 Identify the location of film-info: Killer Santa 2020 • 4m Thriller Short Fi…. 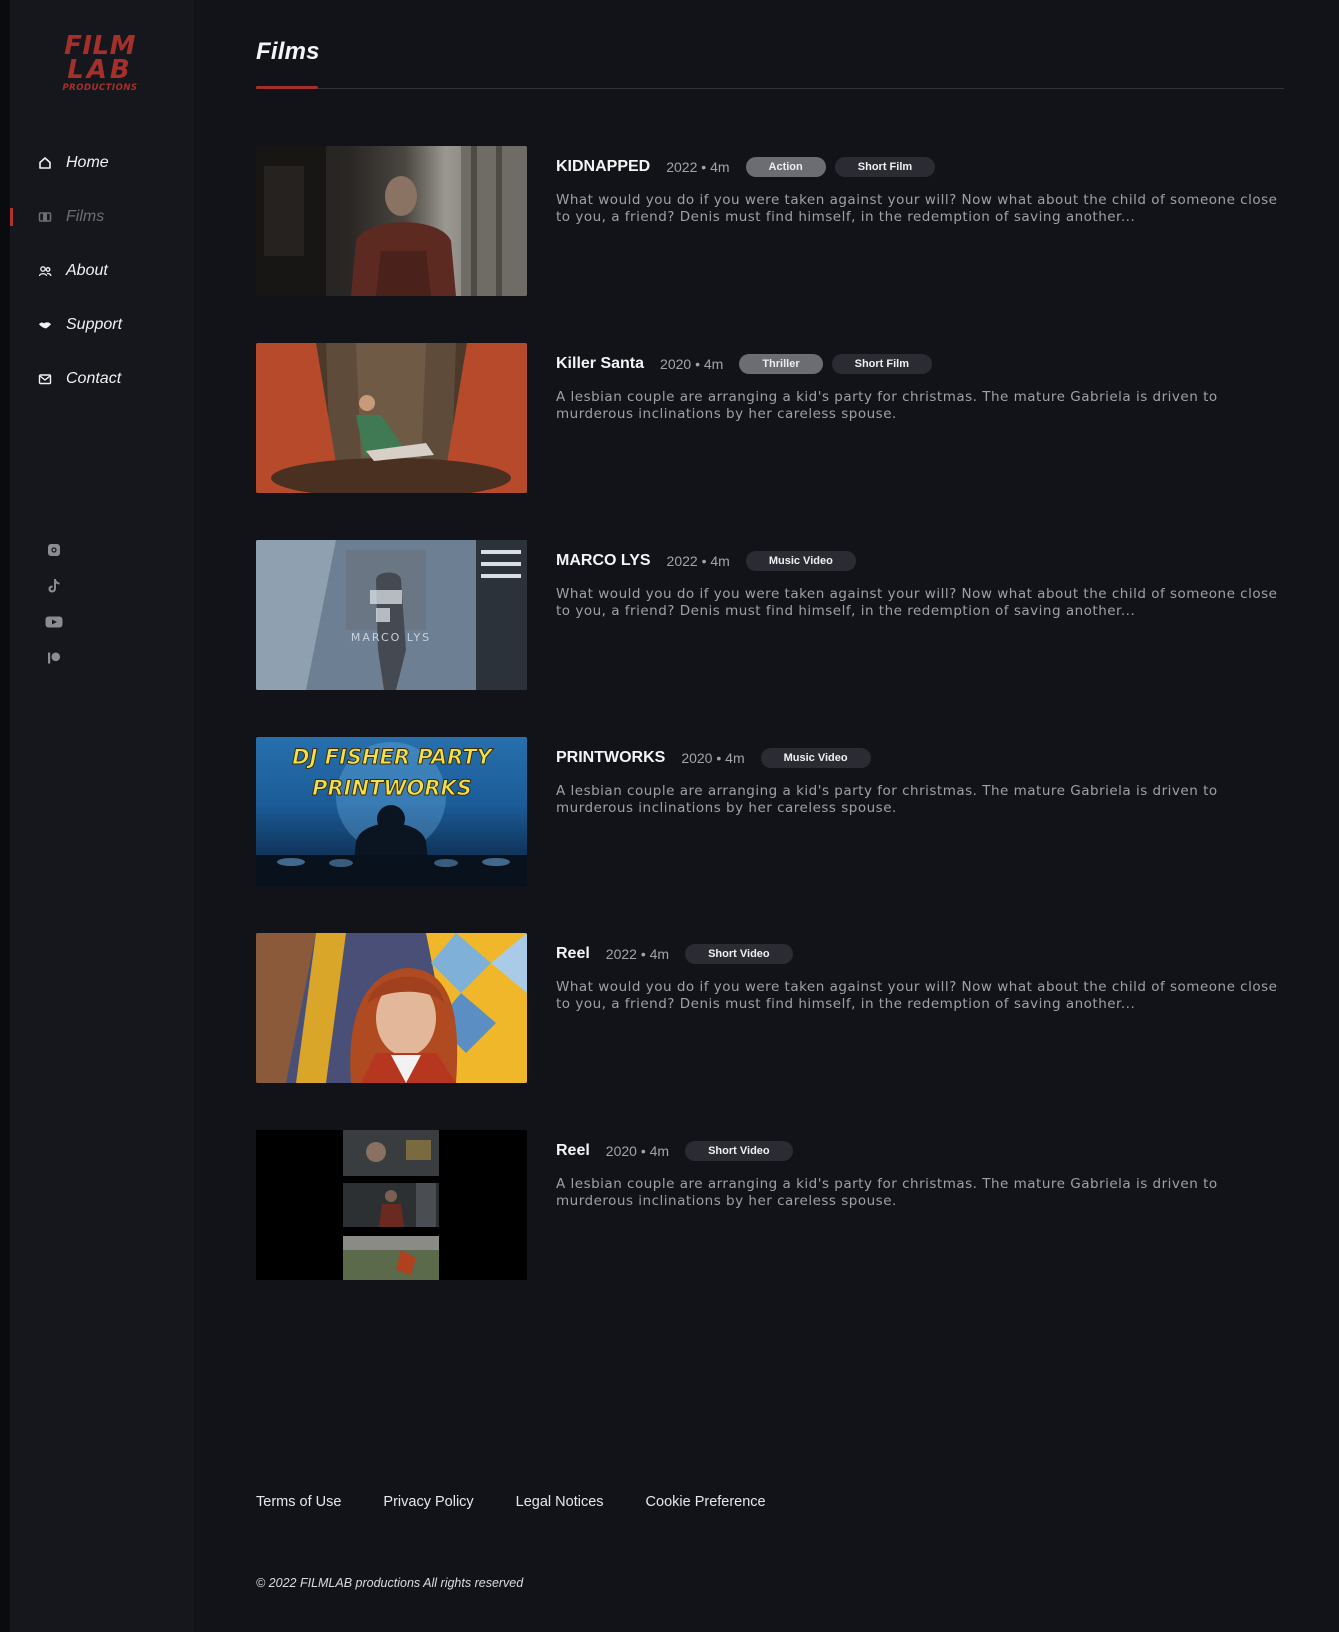
(920, 388).